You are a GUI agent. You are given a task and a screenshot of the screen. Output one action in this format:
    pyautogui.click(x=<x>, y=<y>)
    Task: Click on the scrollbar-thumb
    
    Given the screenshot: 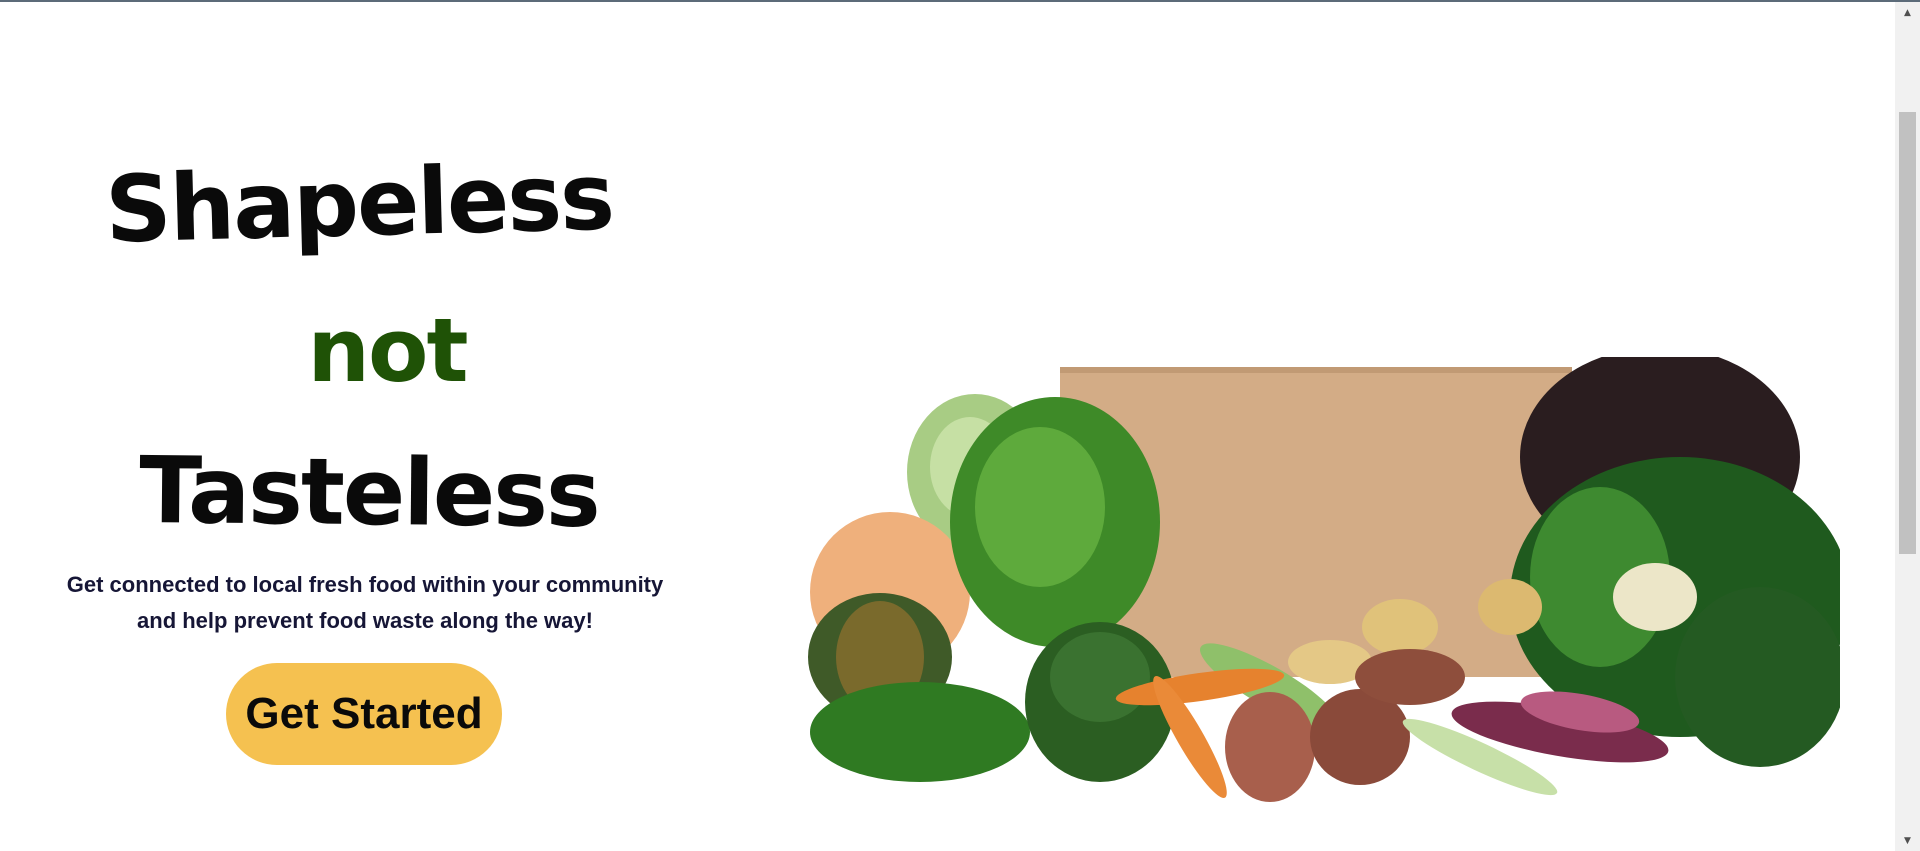 What is the action you would take?
    pyautogui.click(x=1907, y=333)
    